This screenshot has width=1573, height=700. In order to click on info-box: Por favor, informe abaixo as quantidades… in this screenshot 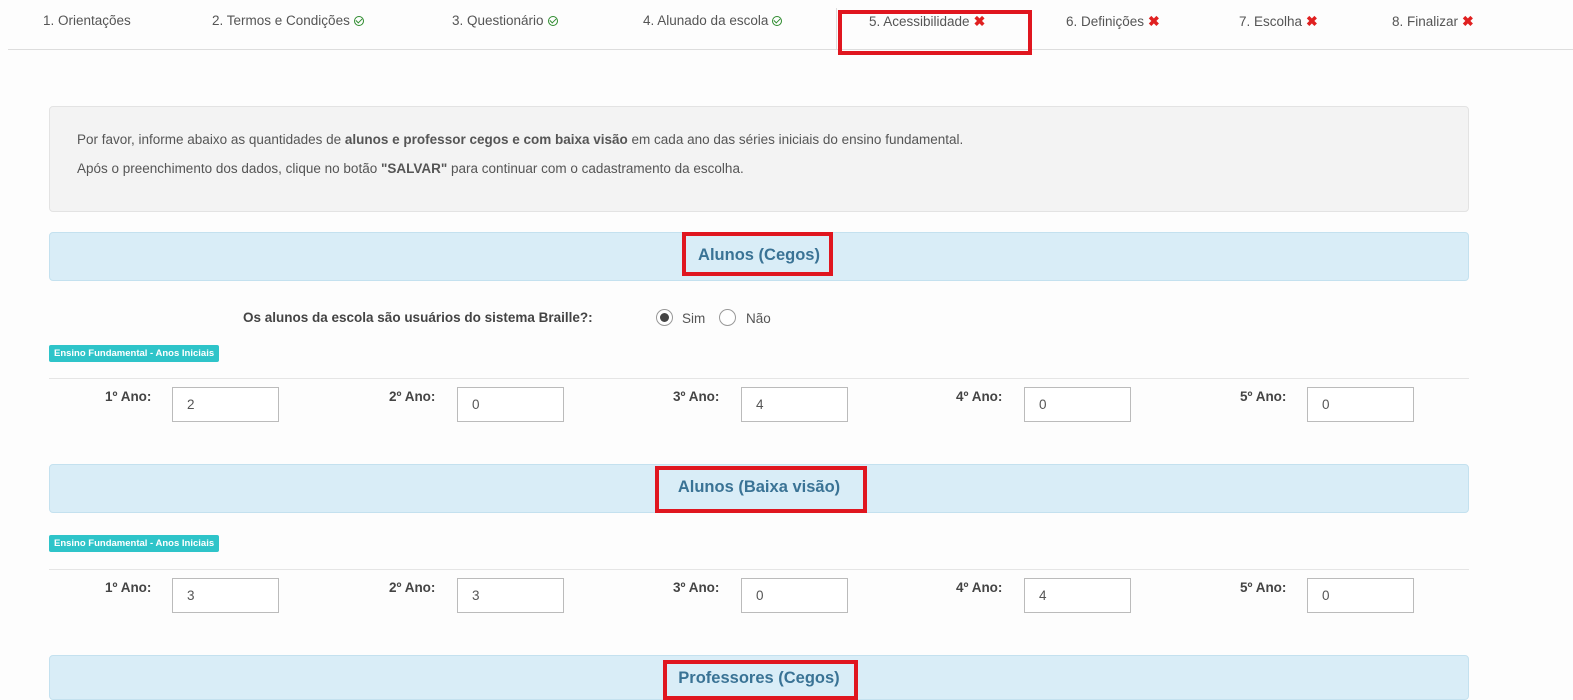, I will do `click(759, 159)`.